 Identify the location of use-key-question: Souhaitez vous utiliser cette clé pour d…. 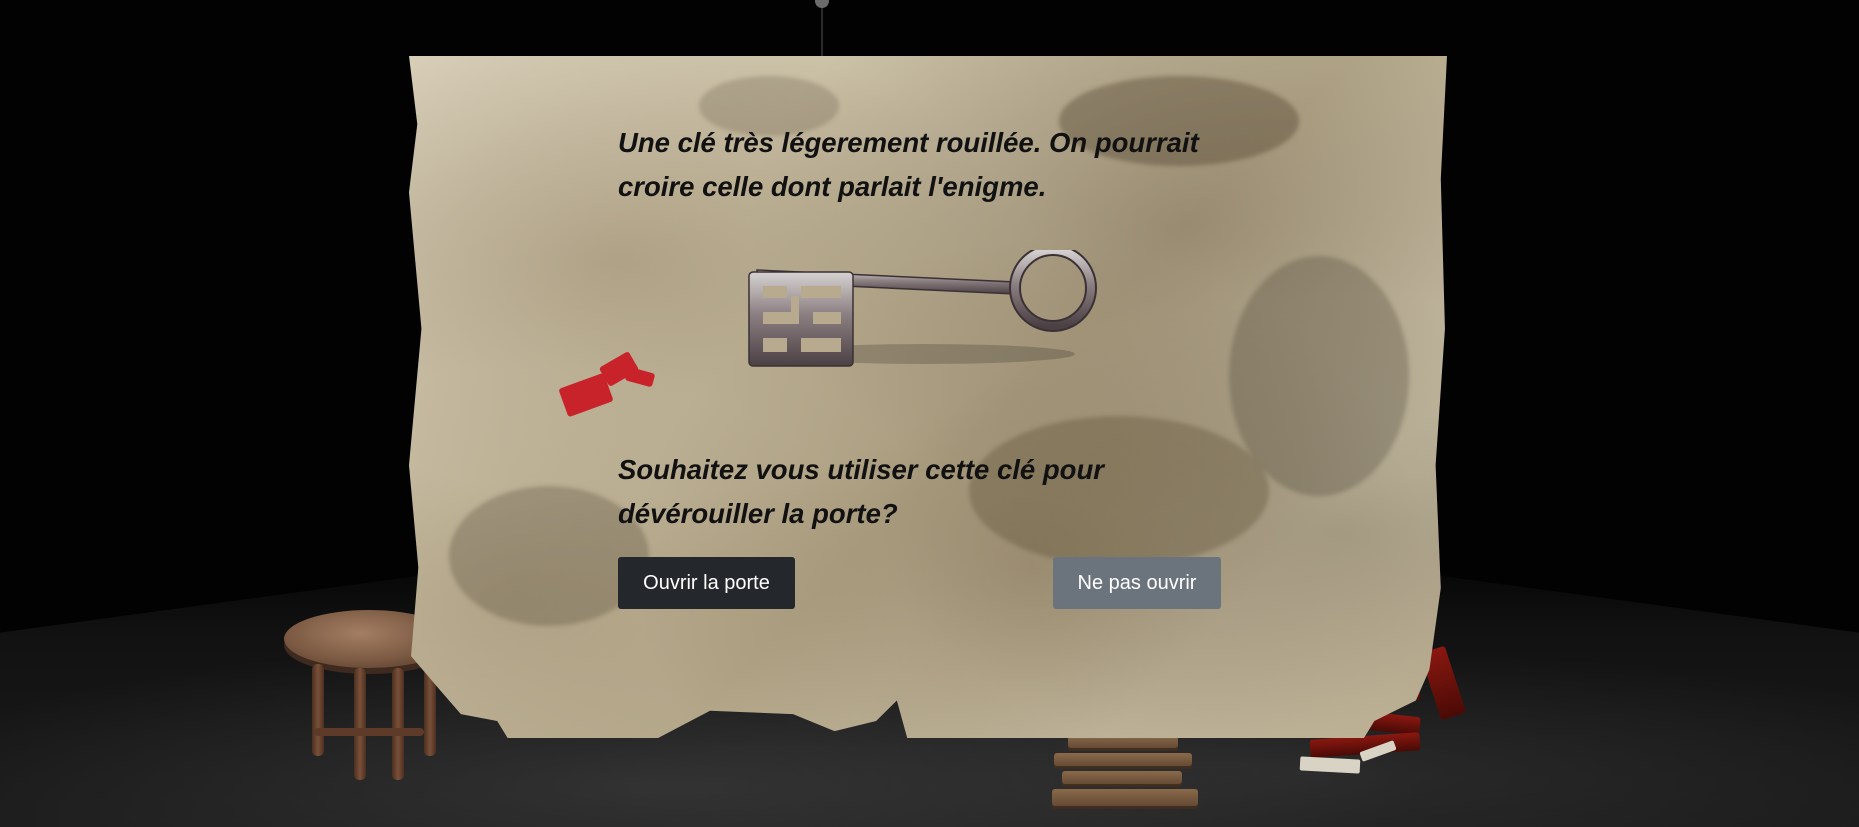
(861, 491).